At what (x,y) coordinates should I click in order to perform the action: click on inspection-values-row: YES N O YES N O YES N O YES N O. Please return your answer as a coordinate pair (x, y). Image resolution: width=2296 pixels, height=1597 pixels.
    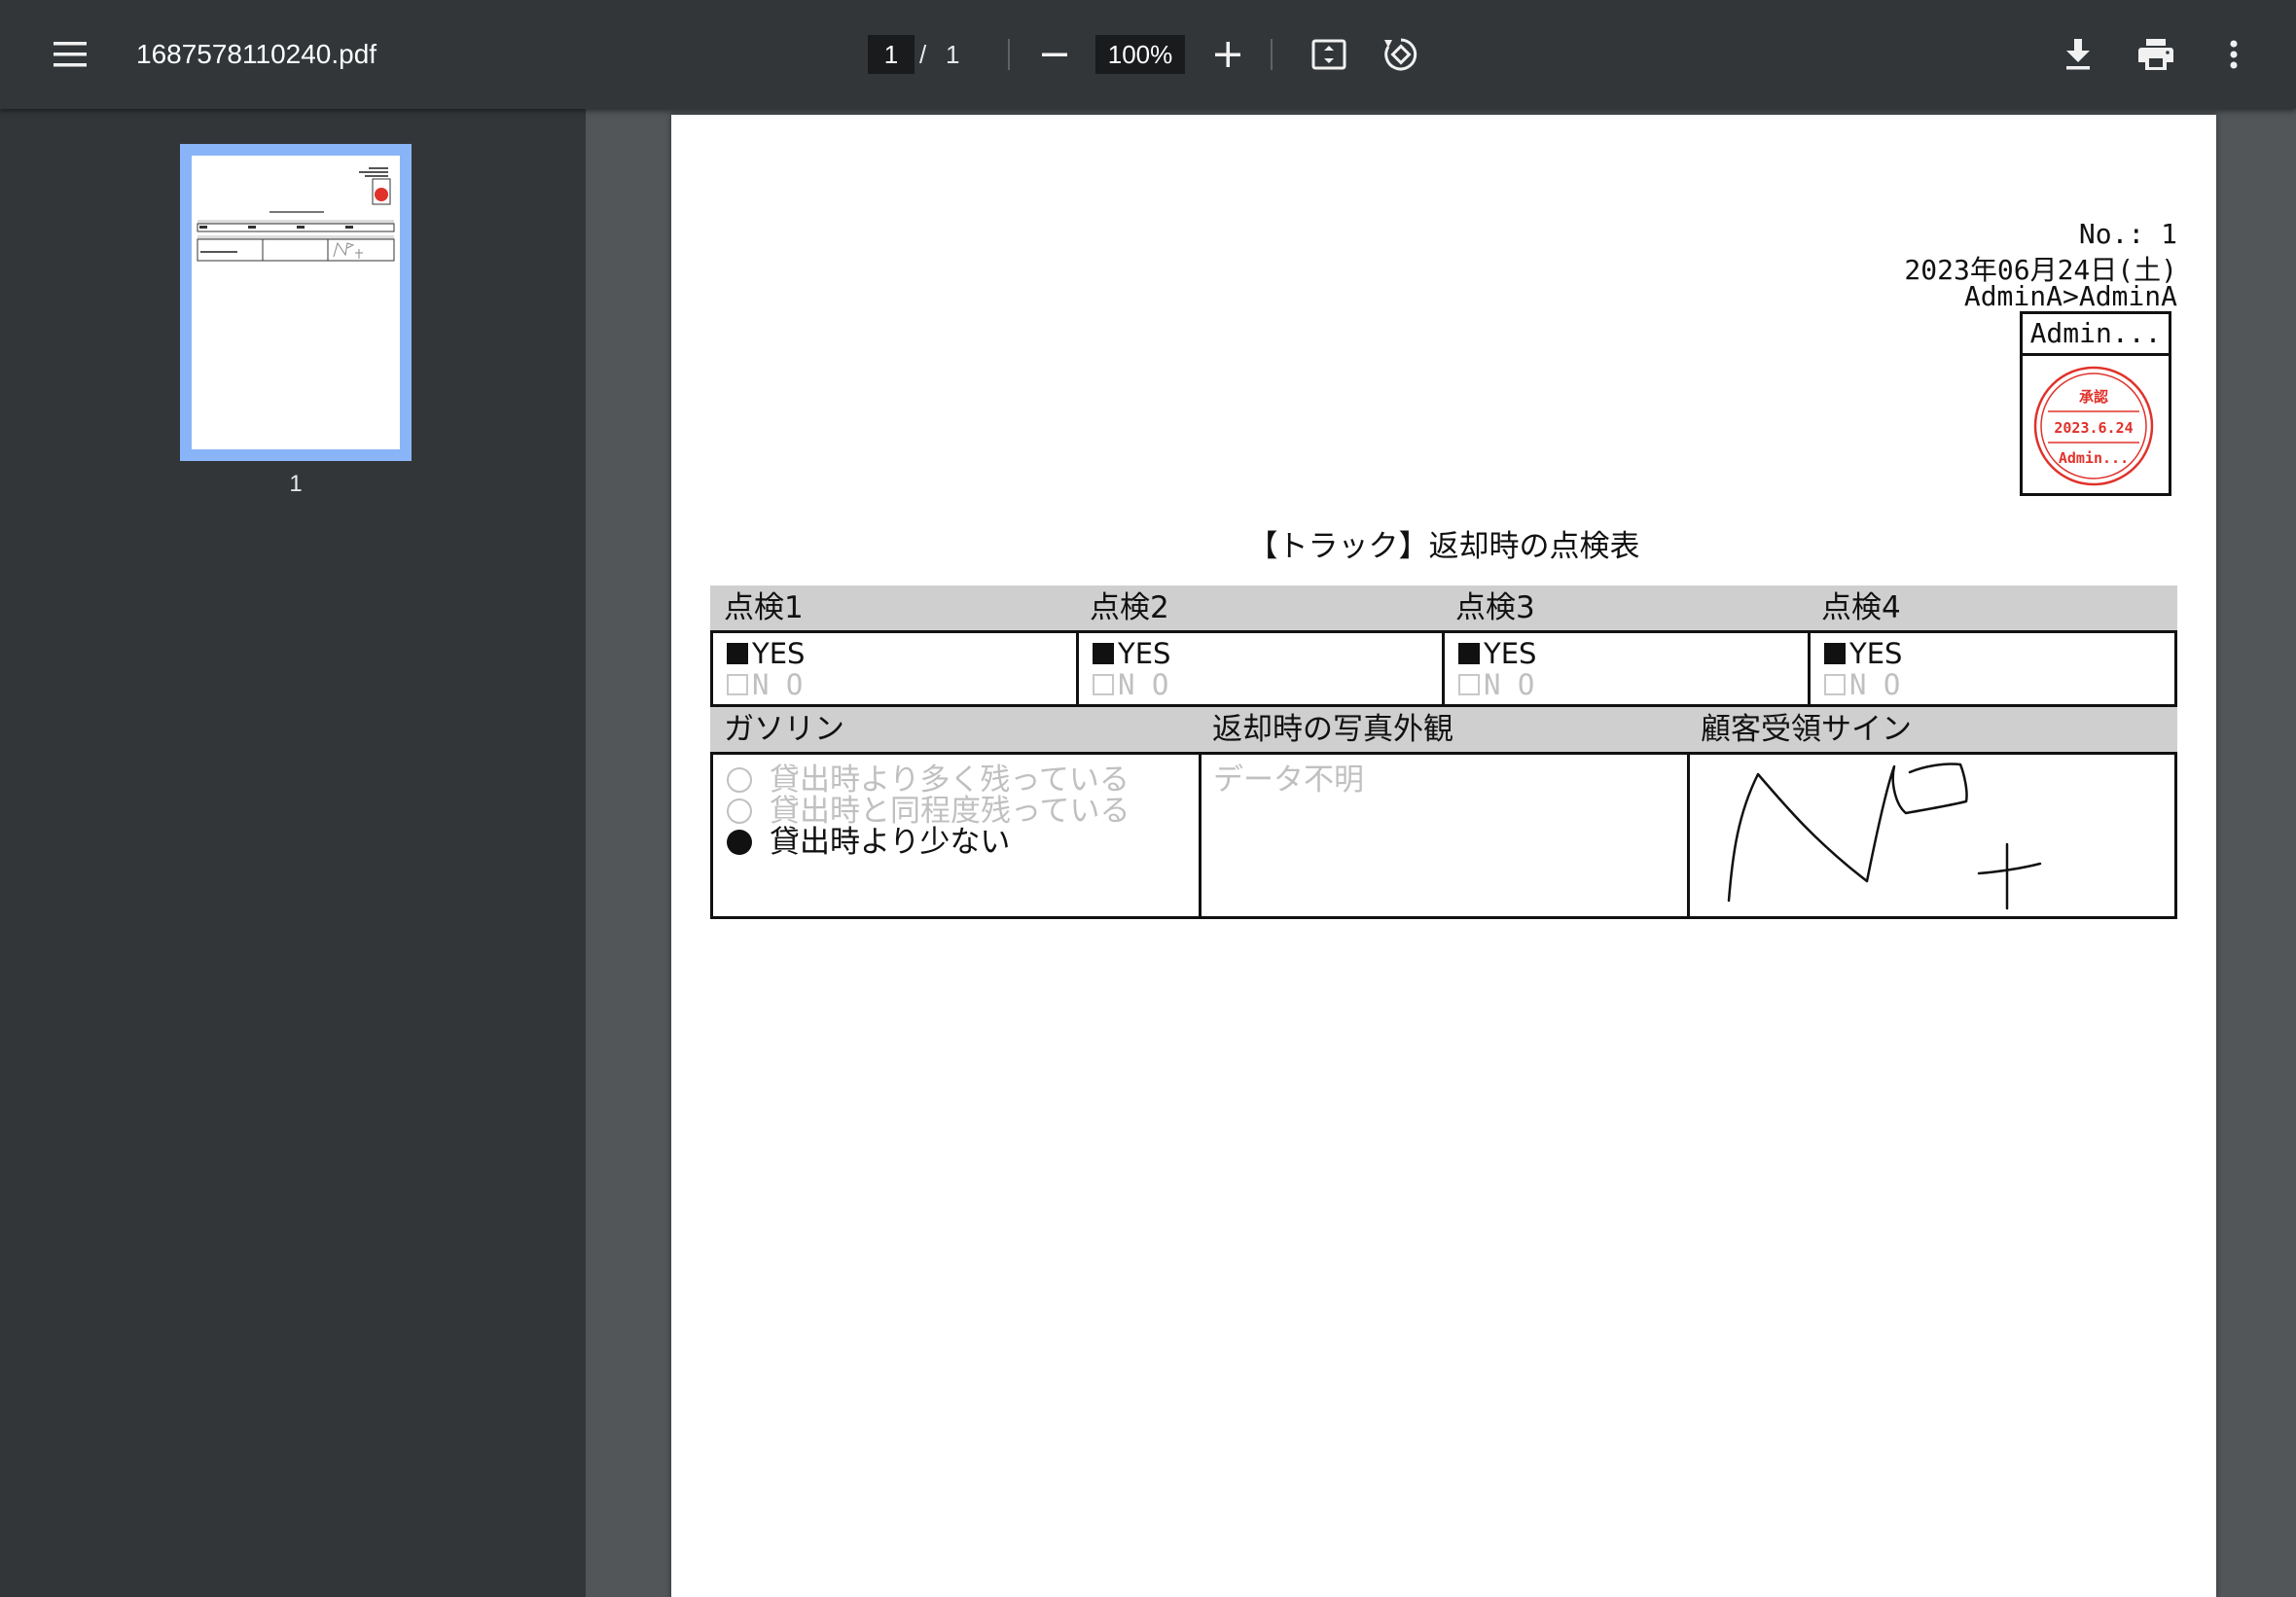
    Looking at the image, I should click on (1443, 668).